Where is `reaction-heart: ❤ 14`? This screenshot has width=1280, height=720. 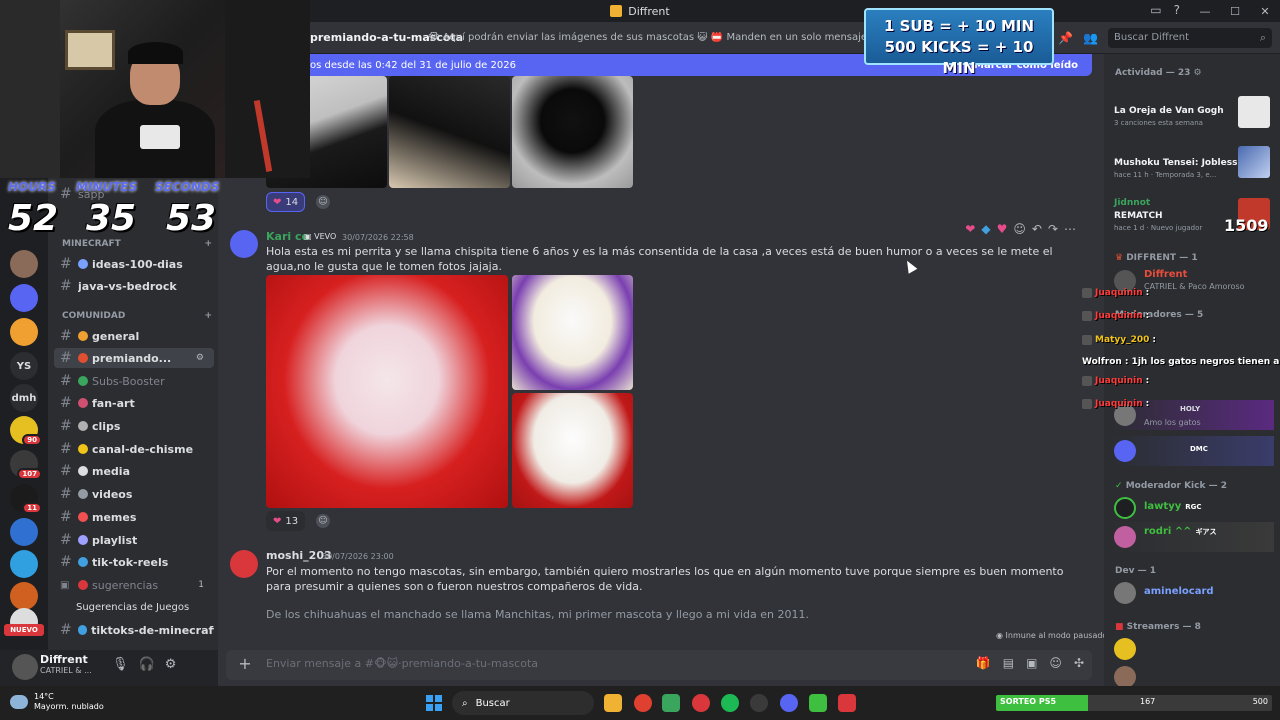 reaction-heart: ❤ 14 is located at coordinates (286, 202).